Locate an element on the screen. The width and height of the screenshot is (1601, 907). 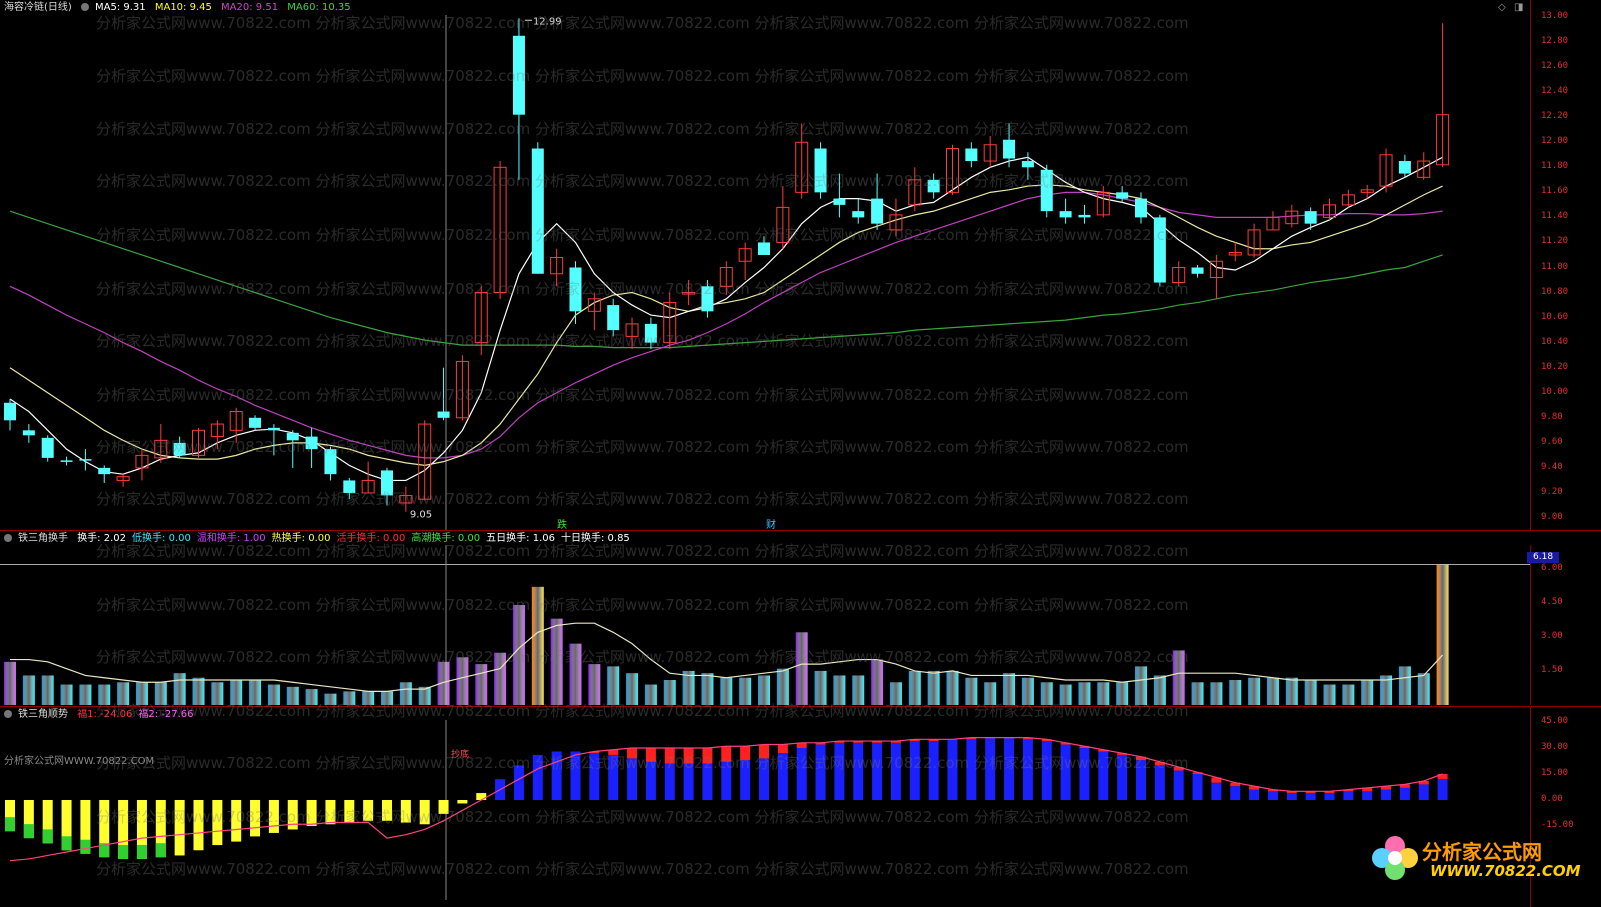
price-tick-label: 12.80 is located at coordinates (1555, 41).